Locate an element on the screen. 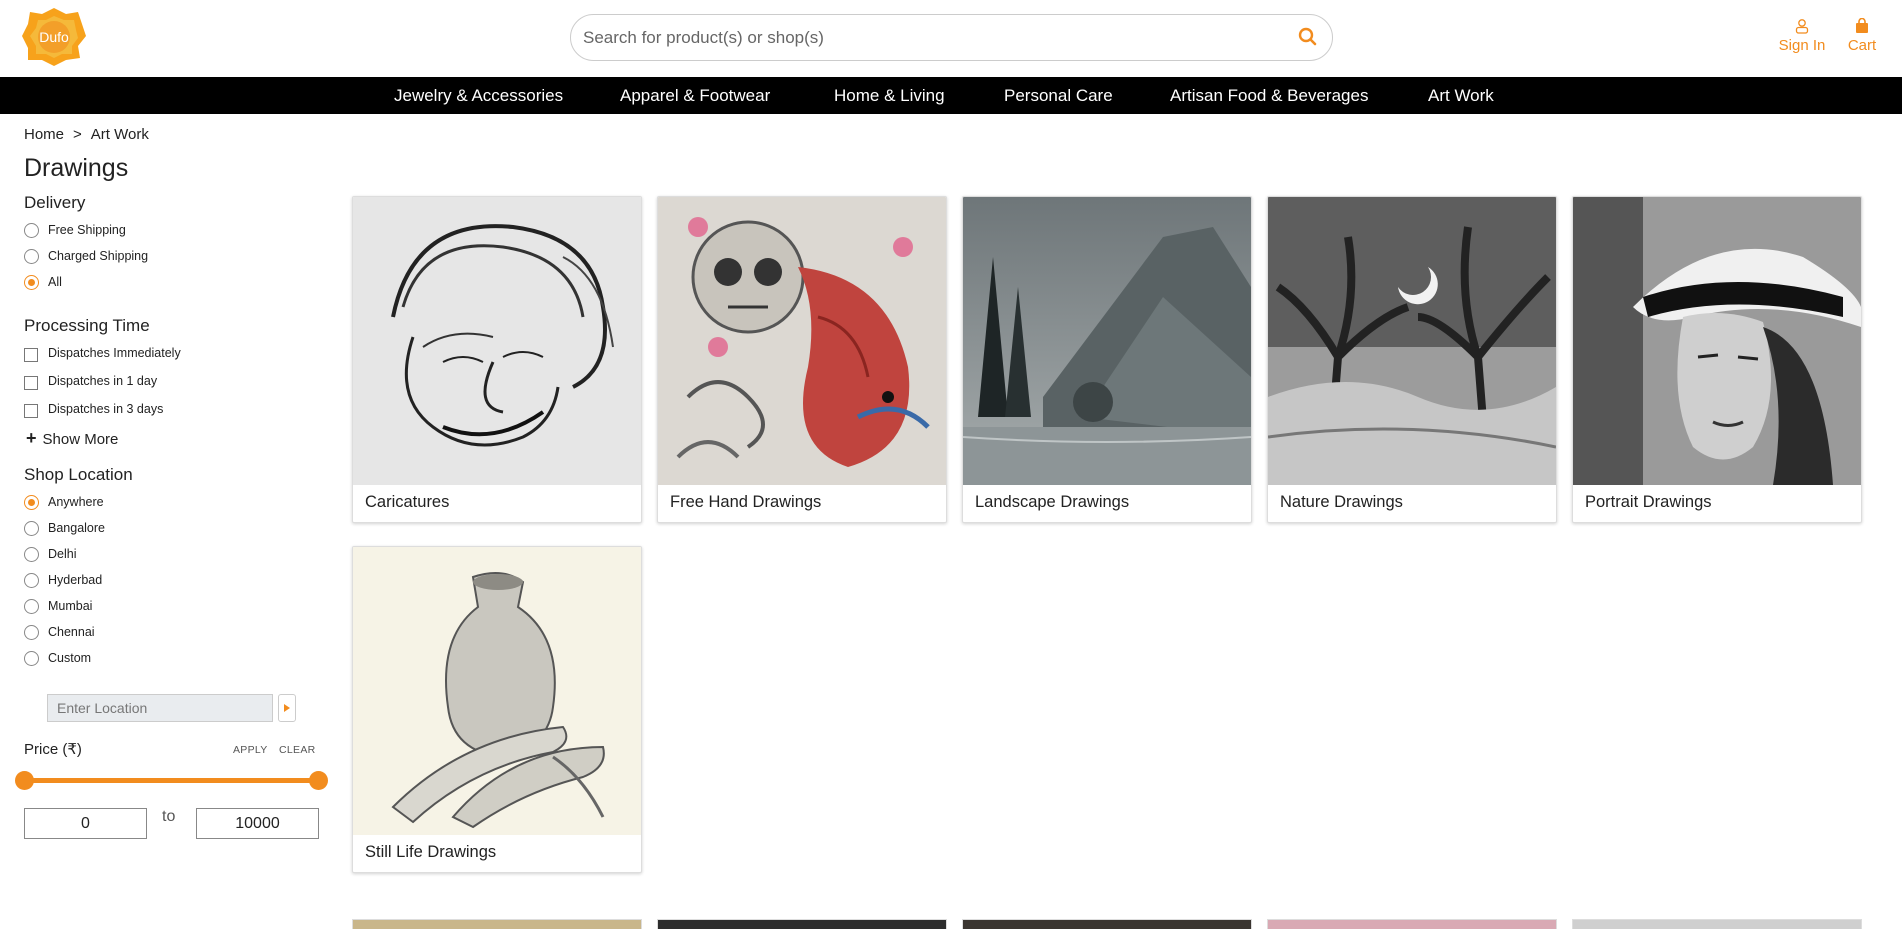 Image resolution: width=1902 pixels, height=929 pixels. processing-filter-title: Processing Time is located at coordinates (87, 325).